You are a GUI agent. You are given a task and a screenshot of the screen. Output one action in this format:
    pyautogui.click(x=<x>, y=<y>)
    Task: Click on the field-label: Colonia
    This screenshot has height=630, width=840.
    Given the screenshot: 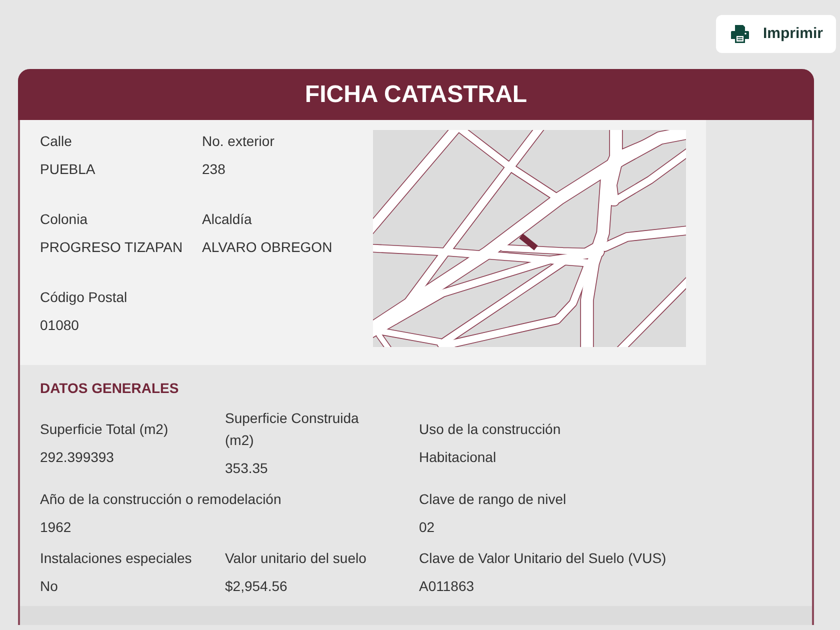 What is the action you would take?
    pyautogui.click(x=64, y=219)
    